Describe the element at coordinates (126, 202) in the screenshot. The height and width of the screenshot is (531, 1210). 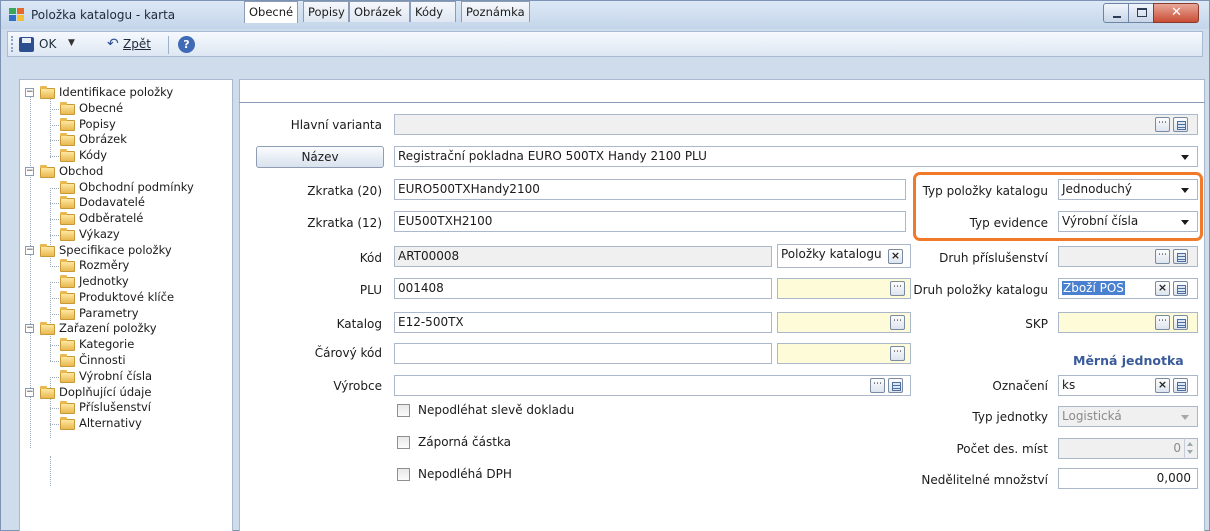
I see `tree-item: Dodavatelé` at that location.